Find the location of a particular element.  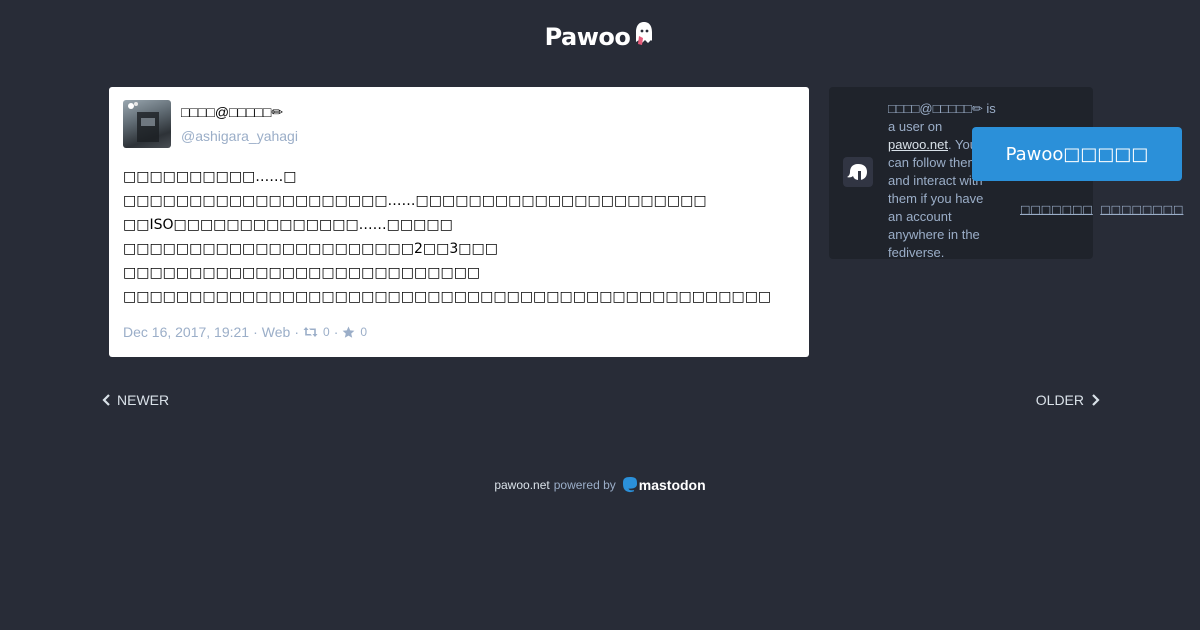

newer-label: Newer is located at coordinates (143, 400).